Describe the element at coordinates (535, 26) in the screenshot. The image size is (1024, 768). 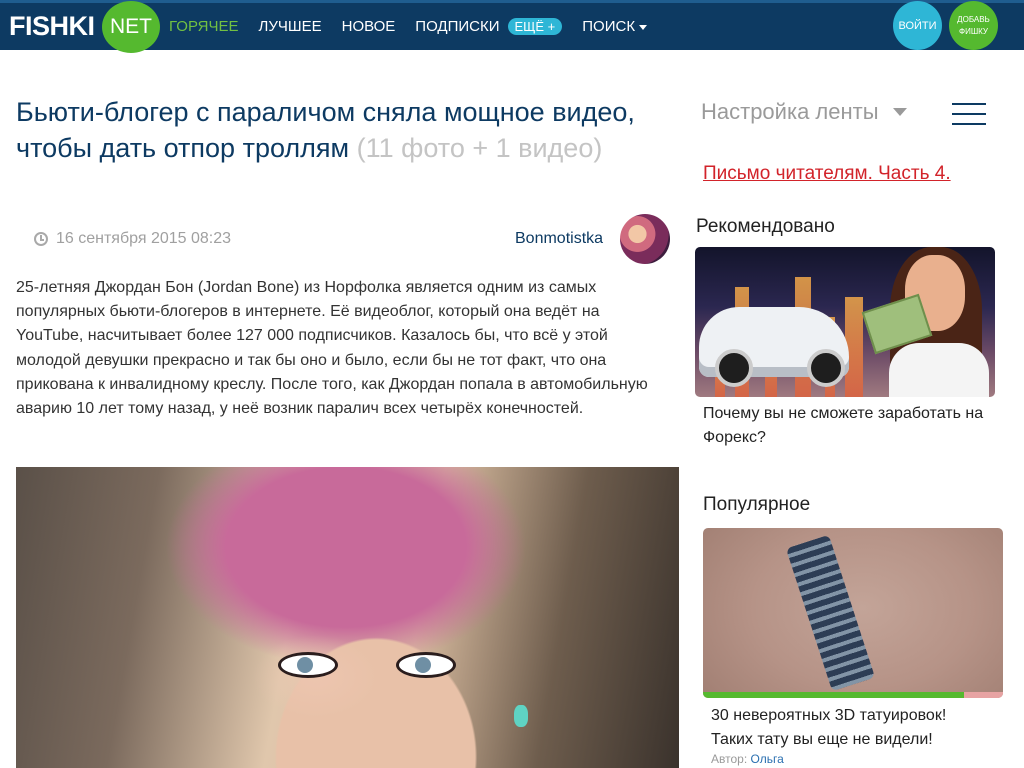
I see `more-button: ЕЩЁ +` at that location.